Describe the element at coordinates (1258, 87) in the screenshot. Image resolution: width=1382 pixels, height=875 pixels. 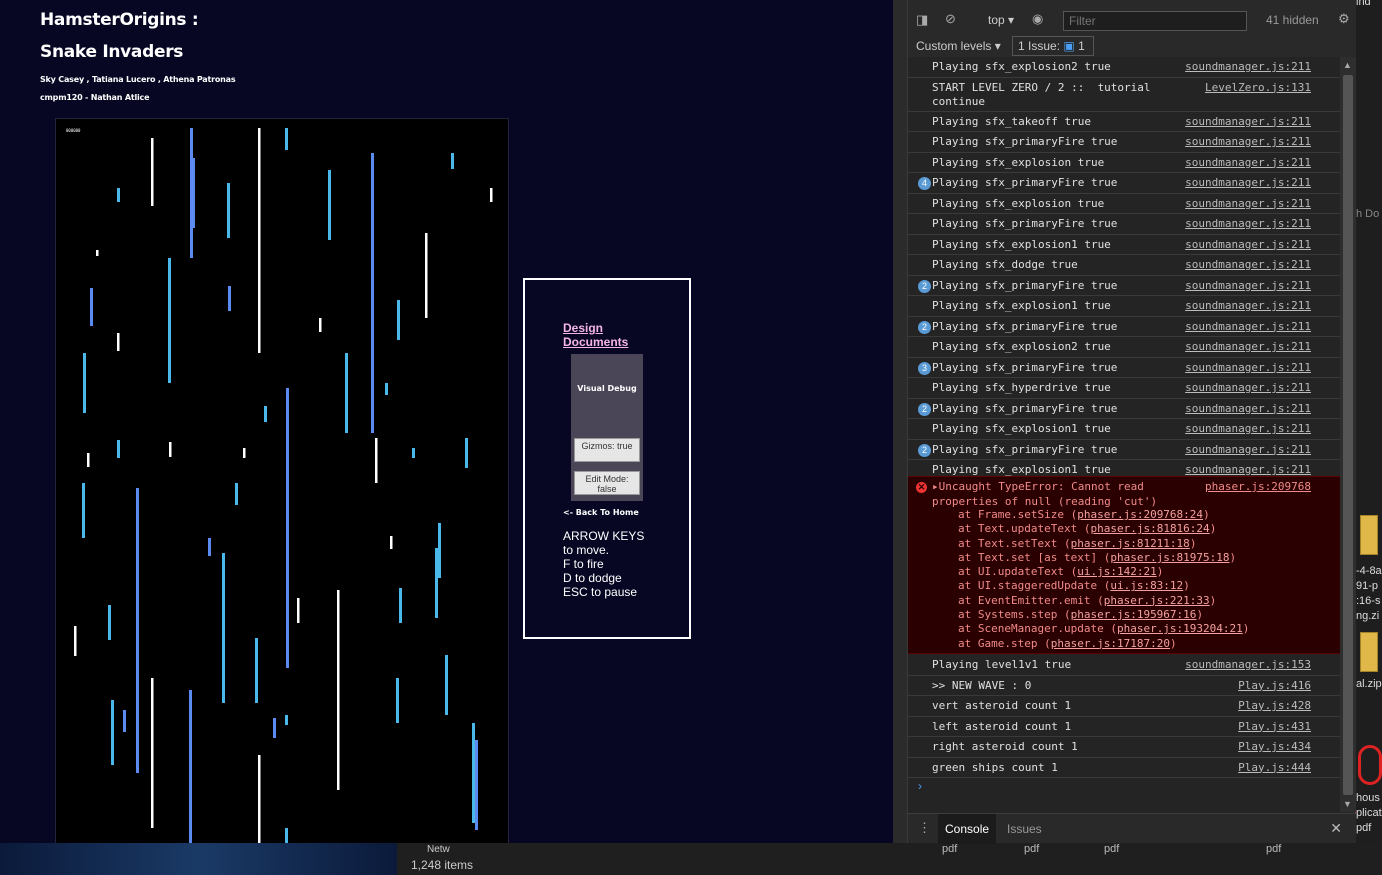
I see `log-source-link: LevelZero.js:131` at that location.